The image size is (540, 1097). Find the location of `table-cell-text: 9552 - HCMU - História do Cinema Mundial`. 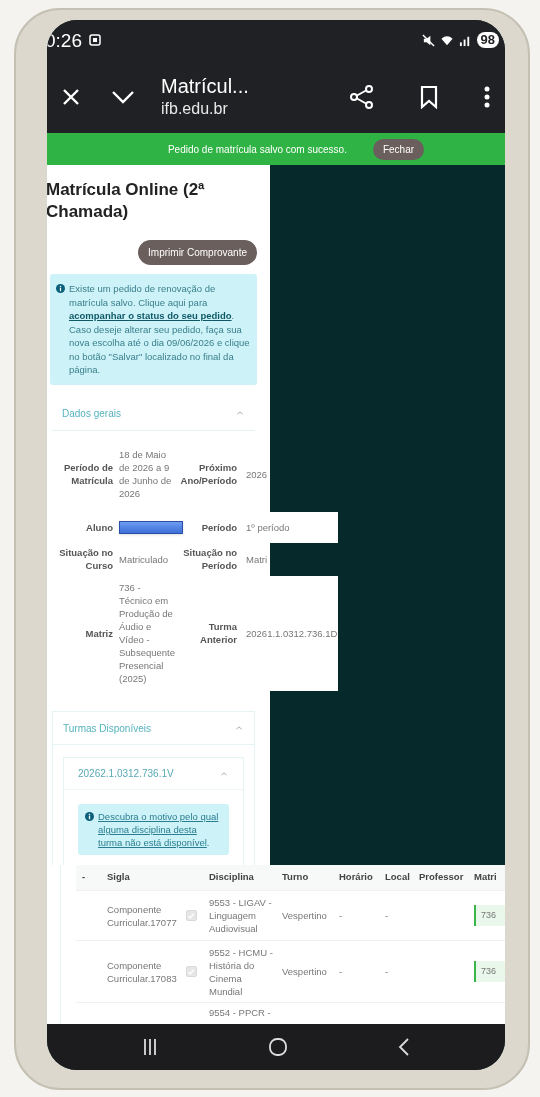

table-cell-text: 9552 - HCMU - História do Cinema Mundial is located at coordinates (241, 971).